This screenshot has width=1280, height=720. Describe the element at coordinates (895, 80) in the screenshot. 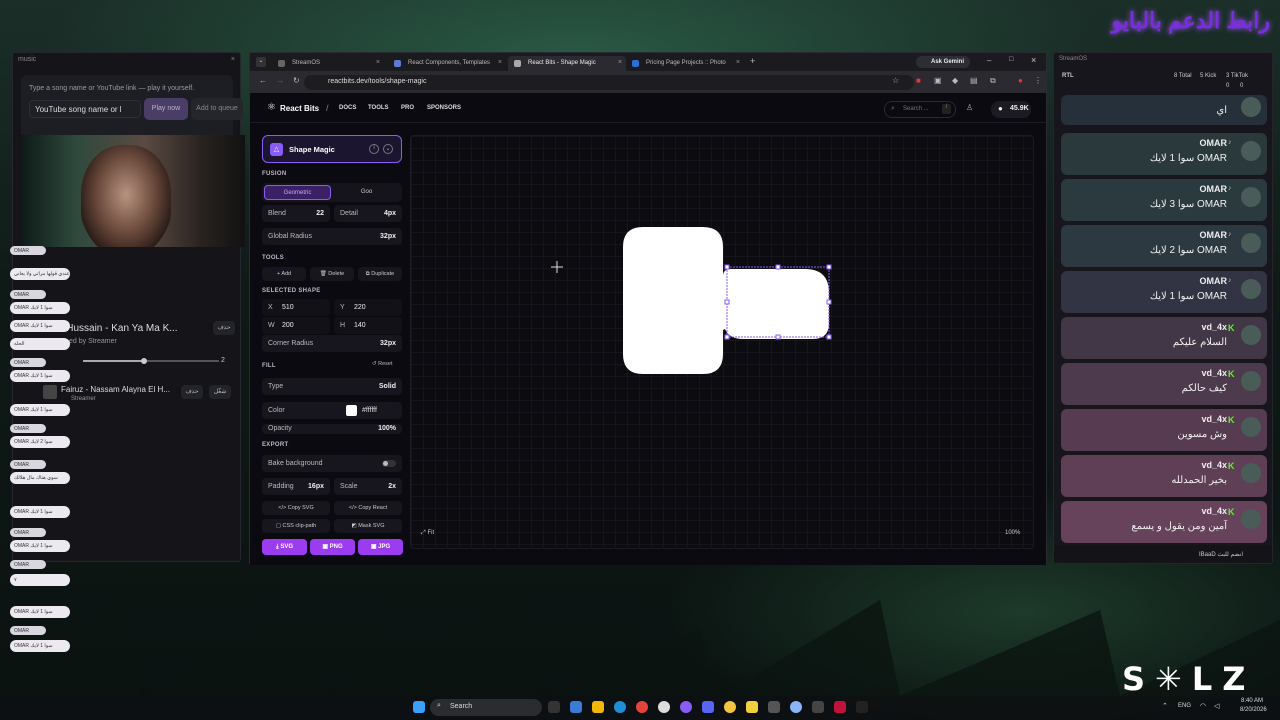

I see `bookmark-star-icon: ☆` at that location.